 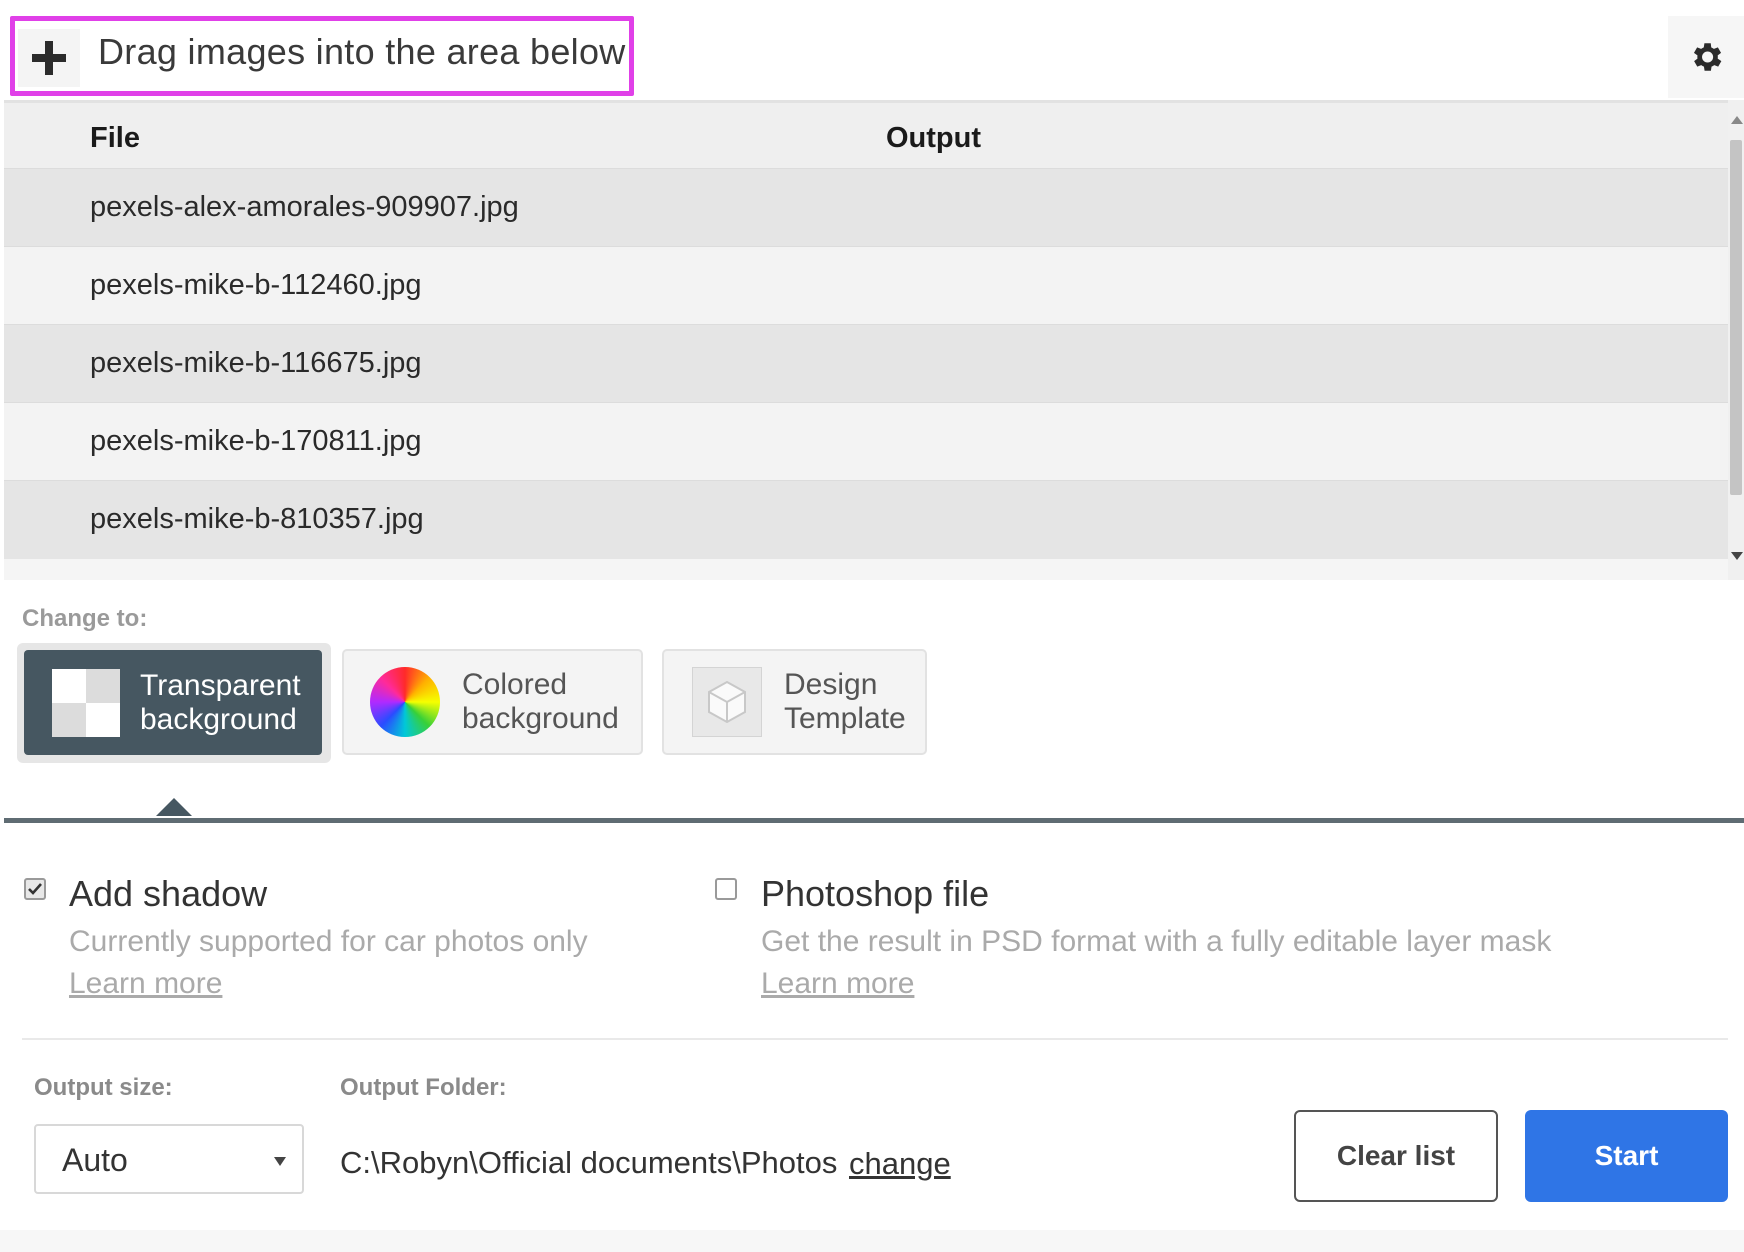 What do you see at coordinates (423, 1087) in the screenshot?
I see `output-folder-label: Output Folder:` at bounding box center [423, 1087].